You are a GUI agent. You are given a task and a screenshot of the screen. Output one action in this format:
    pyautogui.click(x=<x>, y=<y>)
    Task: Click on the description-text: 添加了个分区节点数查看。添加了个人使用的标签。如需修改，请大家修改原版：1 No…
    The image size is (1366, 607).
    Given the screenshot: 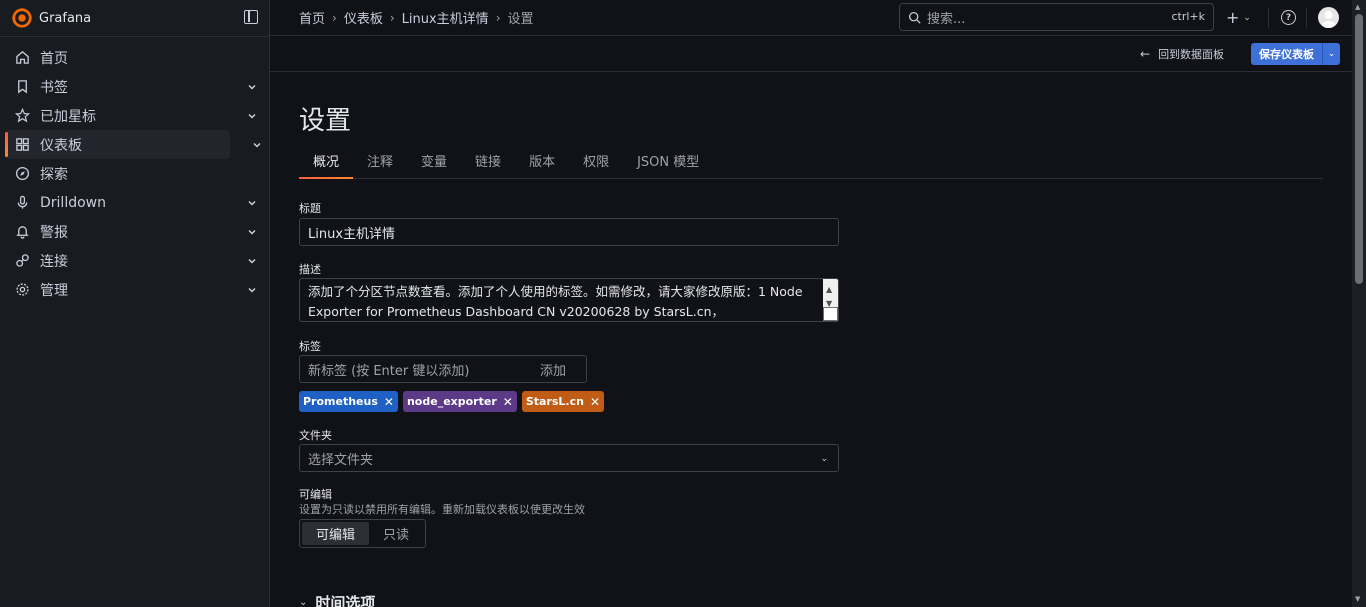 What is the action you would take?
    pyautogui.click(x=555, y=301)
    